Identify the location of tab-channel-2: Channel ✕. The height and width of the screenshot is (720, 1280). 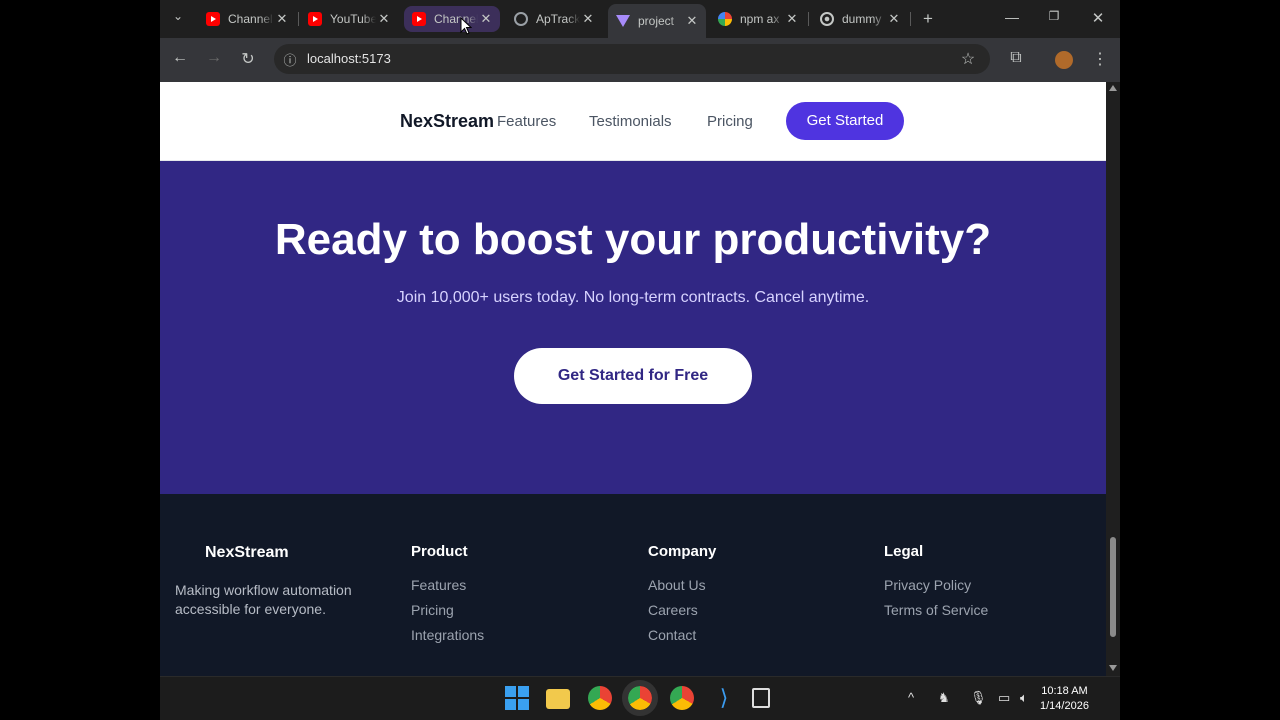
(452, 19).